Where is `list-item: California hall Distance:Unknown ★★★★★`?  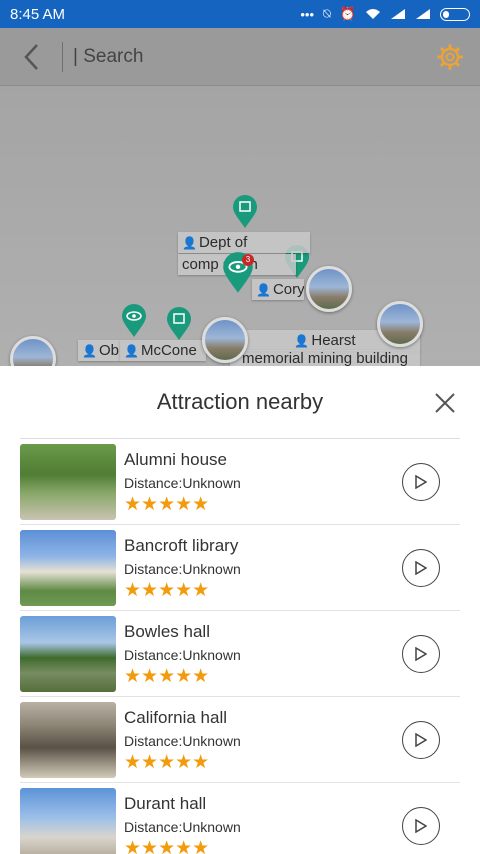 list-item: California hall Distance:Unknown ★★★★★ is located at coordinates (240, 740).